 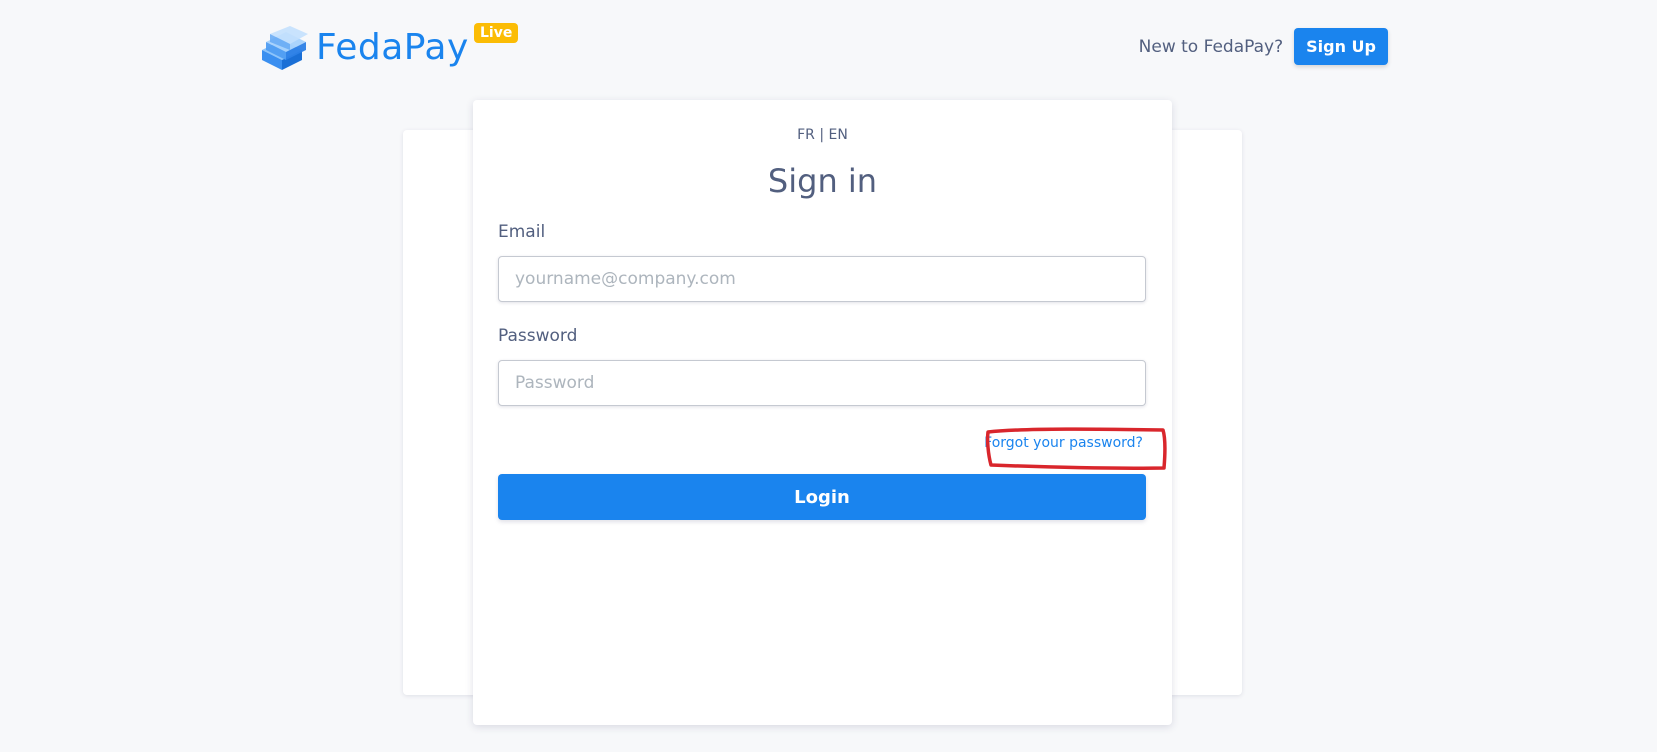 I want to click on password-label: Password, so click(x=538, y=336).